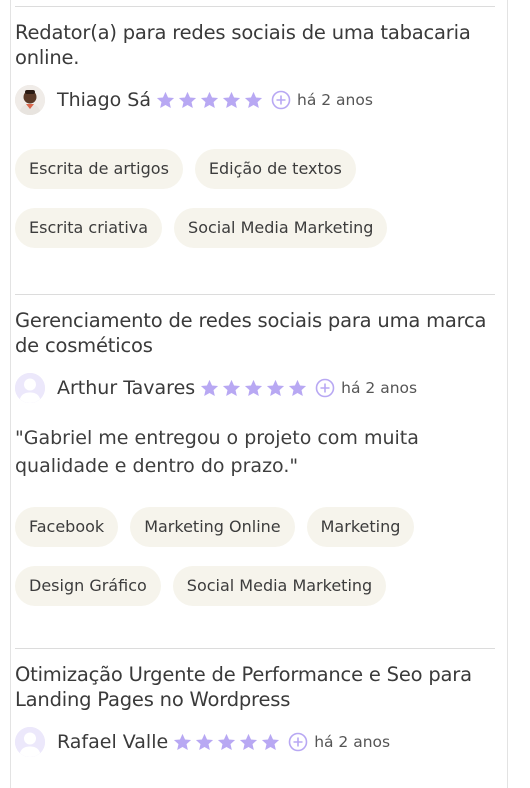 This screenshot has width=530, height=788. What do you see at coordinates (212, 527) in the screenshot?
I see `skill-tag: Marketing Online` at bounding box center [212, 527].